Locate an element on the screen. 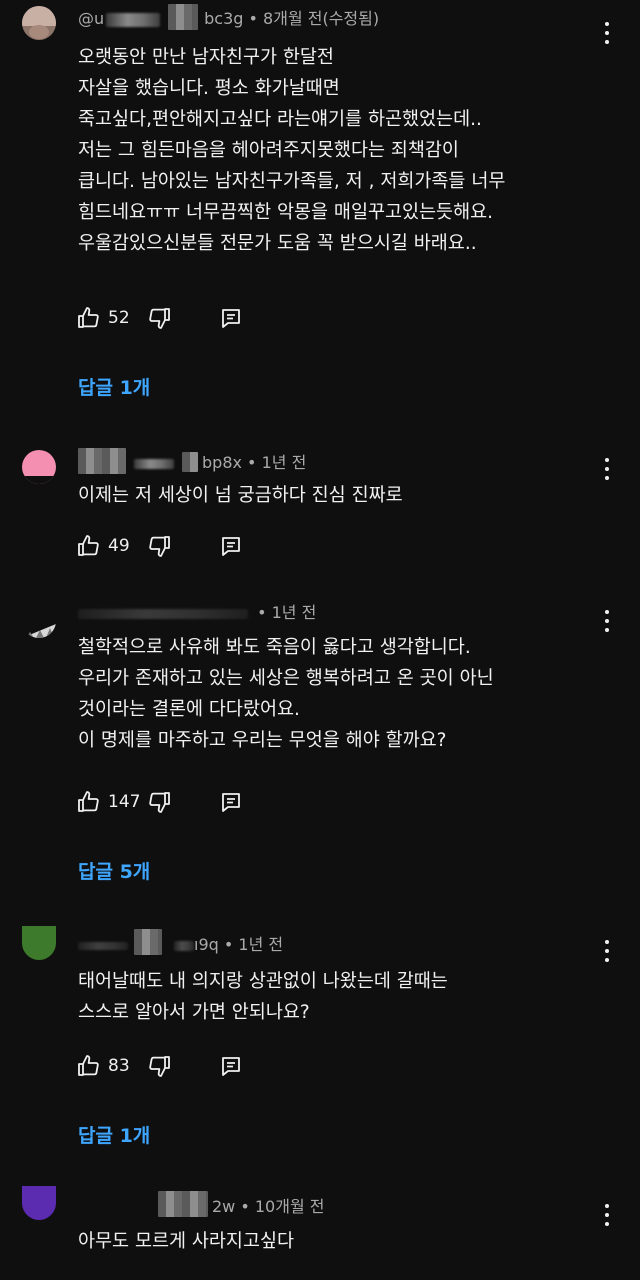  replies-link: 답글 5개 is located at coordinates (114, 872).